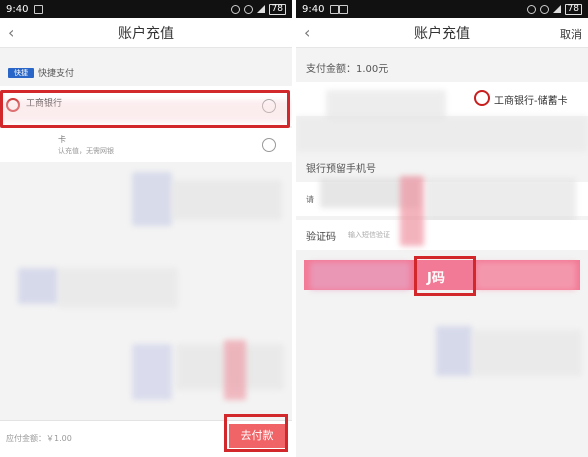 The width and height of the screenshot is (588, 457). I want to click on cancel-button: 取消, so click(571, 34).